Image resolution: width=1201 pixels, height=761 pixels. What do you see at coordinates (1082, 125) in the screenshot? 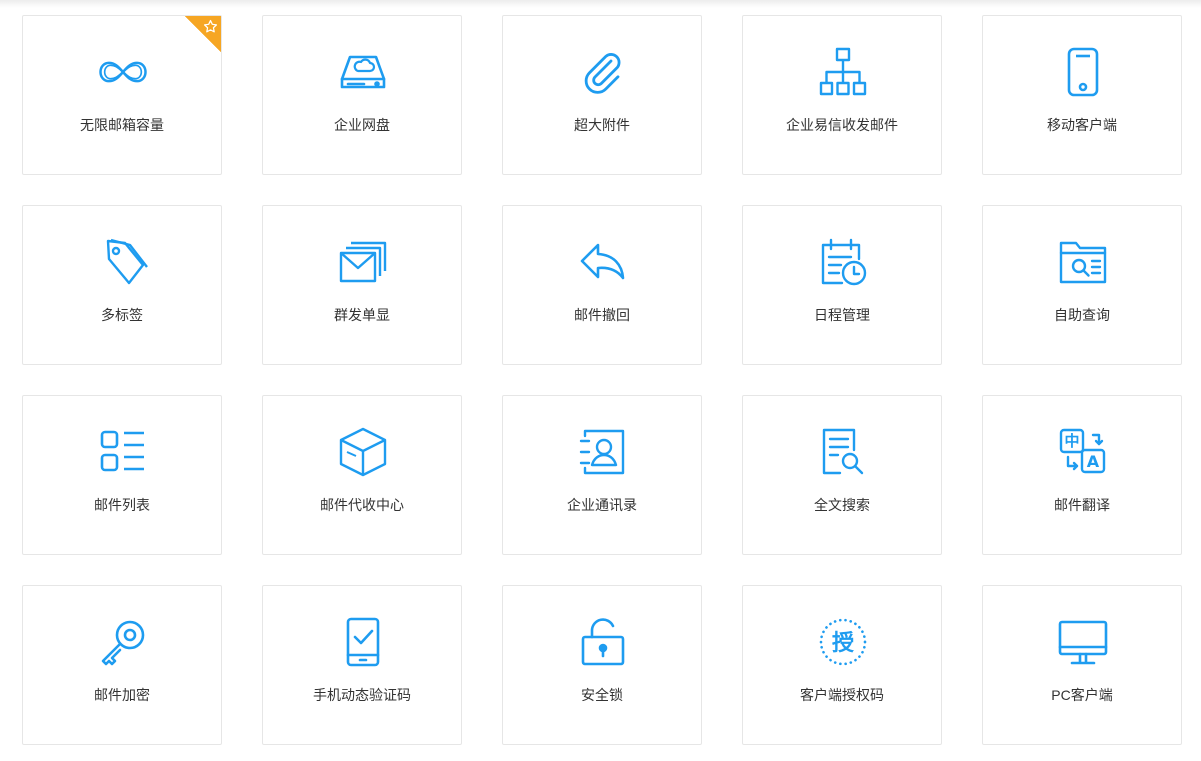
I see `feature-label: 移动客户端` at bounding box center [1082, 125].